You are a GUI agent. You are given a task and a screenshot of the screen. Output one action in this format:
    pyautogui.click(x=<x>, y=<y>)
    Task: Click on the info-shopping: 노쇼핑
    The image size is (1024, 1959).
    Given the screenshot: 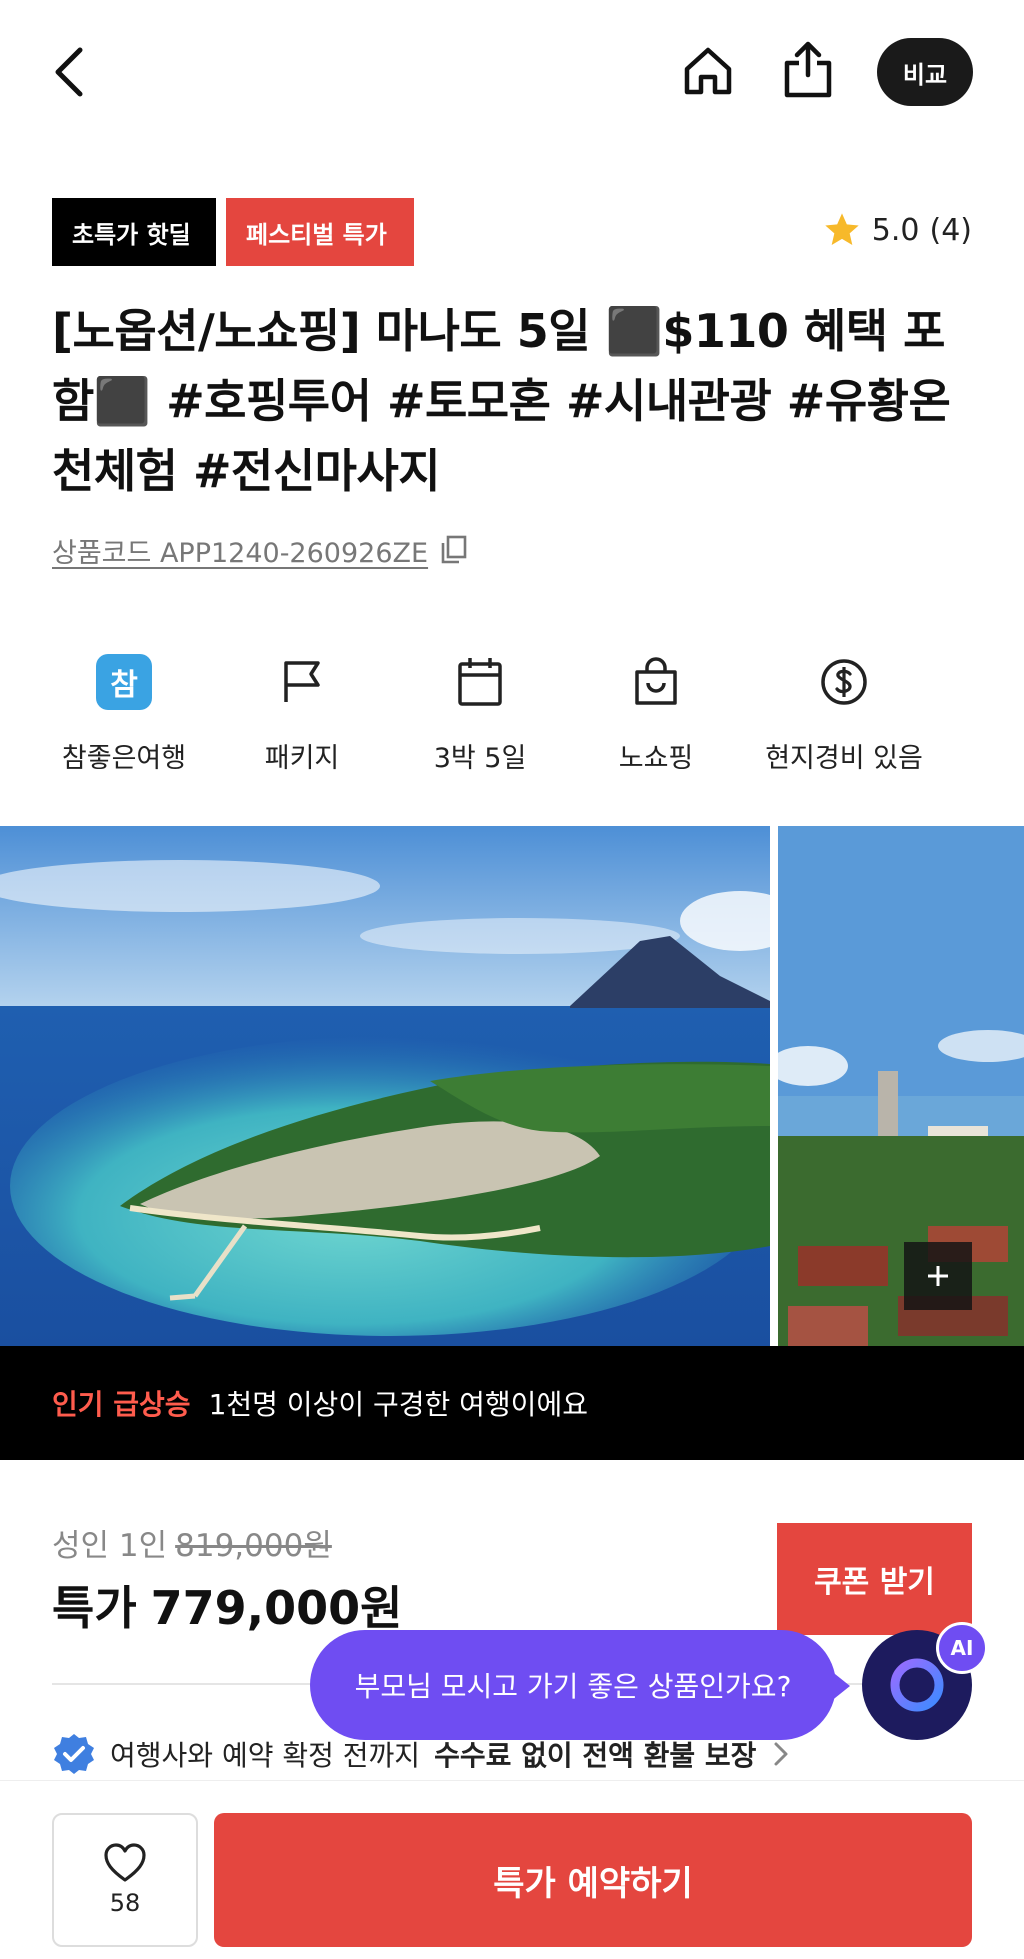 What is the action you would take?
    pyautogui.click(x=656, y=712)
    